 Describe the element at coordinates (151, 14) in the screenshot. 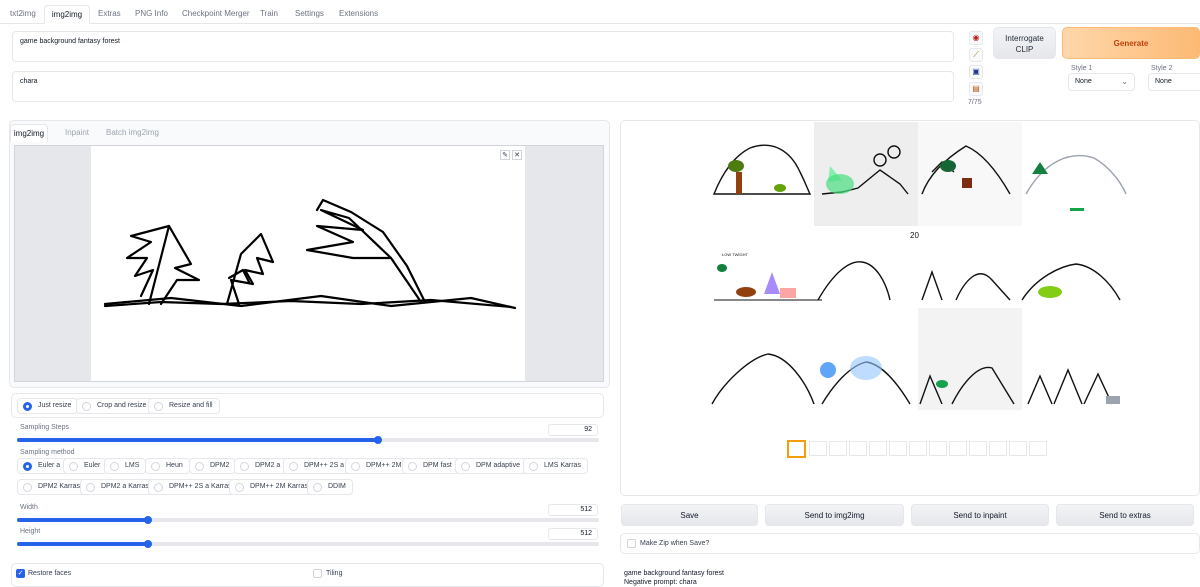

I see `tab-png-info: PNG Info` at that location.